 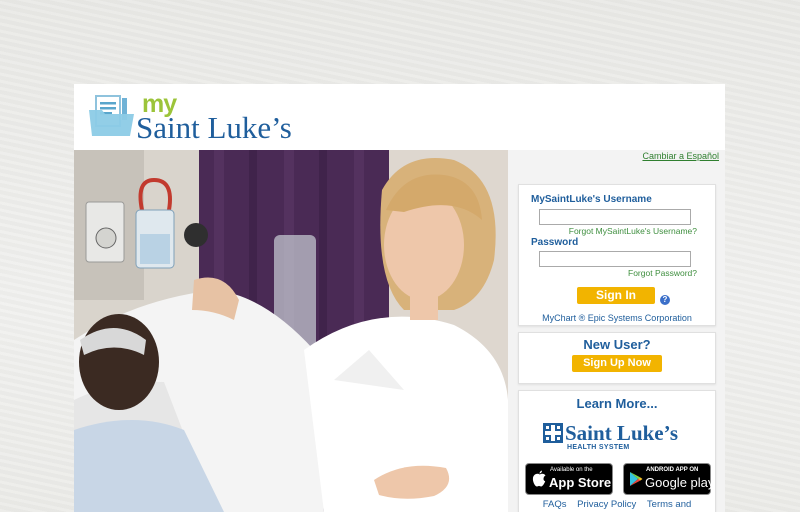 I want to click on username-input, so click(x=615, y=217).